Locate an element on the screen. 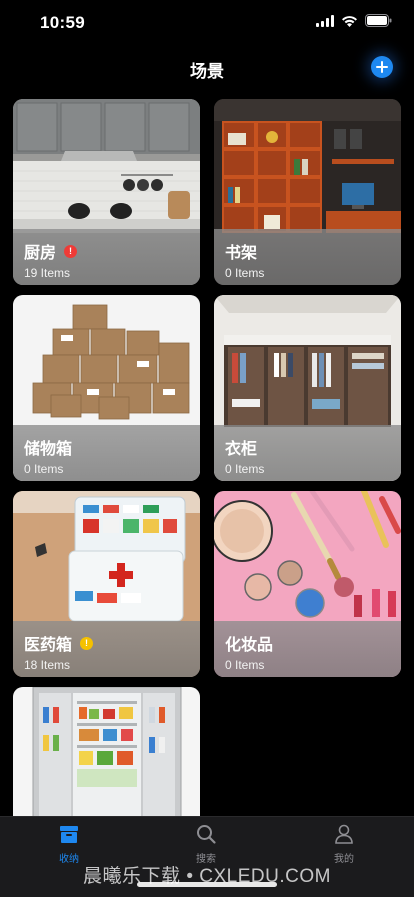 Image resolution: width=414 pixels, height=897 pixels. scene-card-cosmetics: 化妆品 0 Items is located at coordinates (307, 584).